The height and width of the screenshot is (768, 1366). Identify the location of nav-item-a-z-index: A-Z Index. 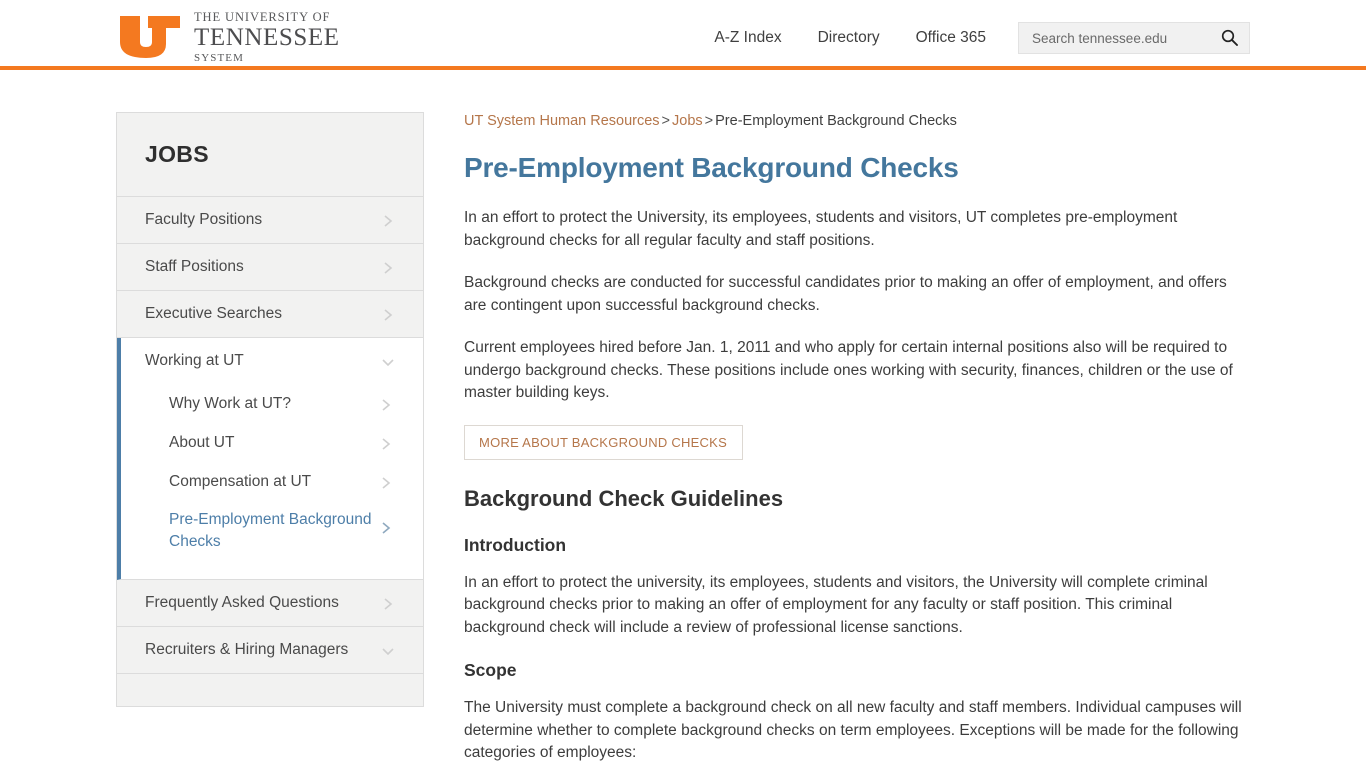
(747, 38).